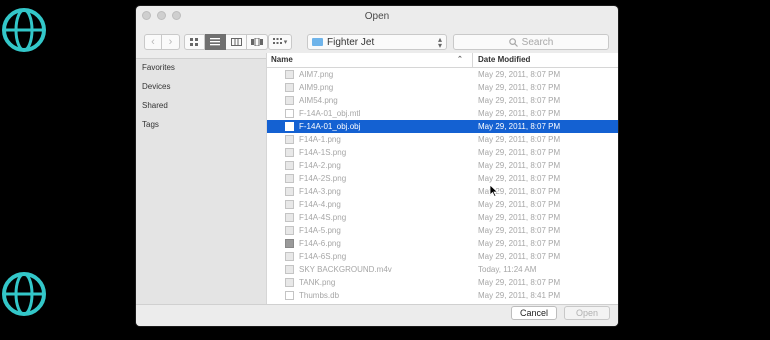 This screenshot has width=770, height=340. Describe the element at coordinates (504, 59) in the screenshot. I see `date-modified-column-header: Date Modified` at that location.